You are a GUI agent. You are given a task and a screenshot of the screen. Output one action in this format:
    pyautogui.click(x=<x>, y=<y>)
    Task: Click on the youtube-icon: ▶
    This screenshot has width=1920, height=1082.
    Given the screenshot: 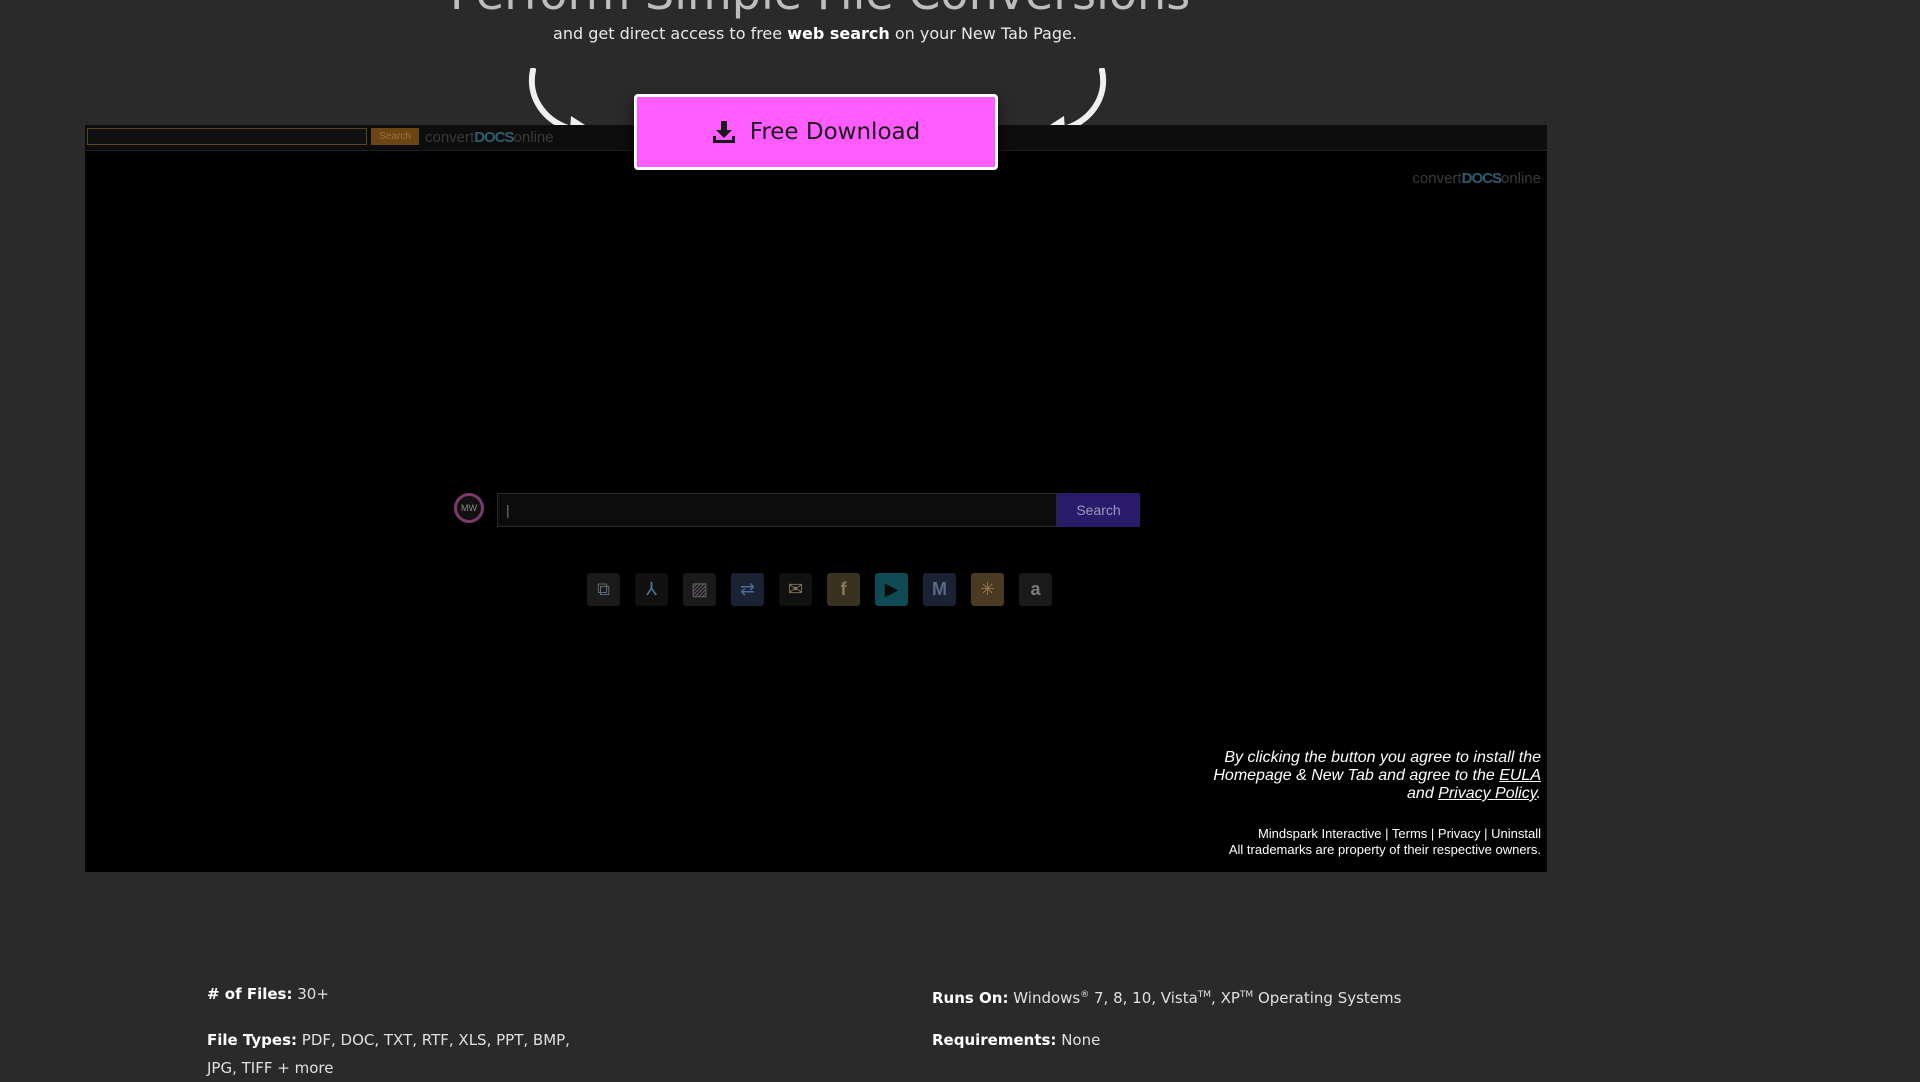 What is the action you would take?
    pyautogui.click(x=891, y=589)
    